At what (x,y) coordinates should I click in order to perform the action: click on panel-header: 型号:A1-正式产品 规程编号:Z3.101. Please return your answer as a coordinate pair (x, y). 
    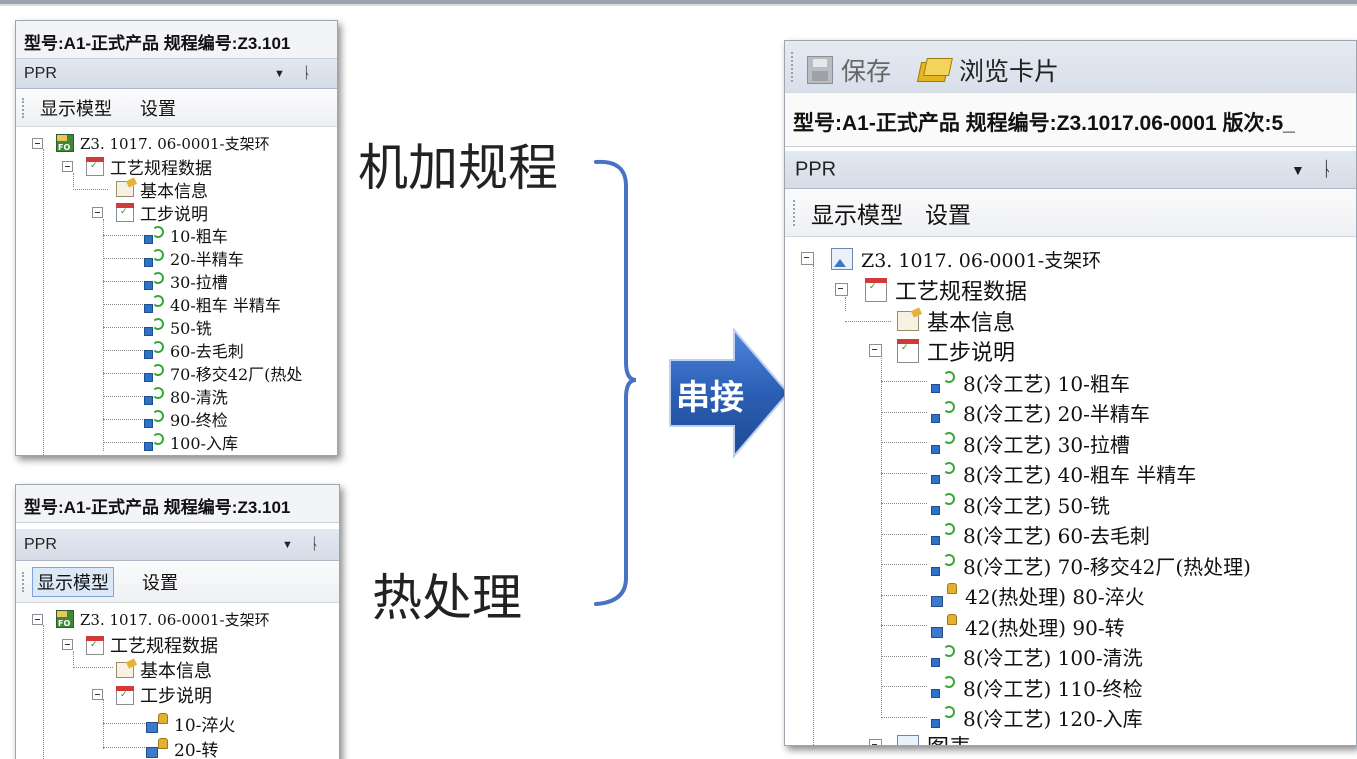
    Looking at the image, I should click on (176, 40).